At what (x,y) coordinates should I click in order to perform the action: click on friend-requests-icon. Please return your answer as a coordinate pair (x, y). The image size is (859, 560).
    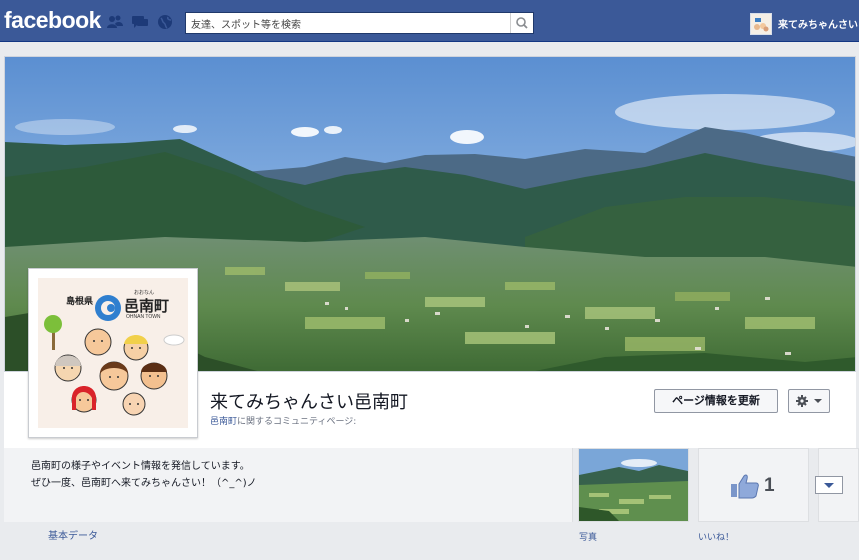
    Looking at the image, I should click on (115, 22).